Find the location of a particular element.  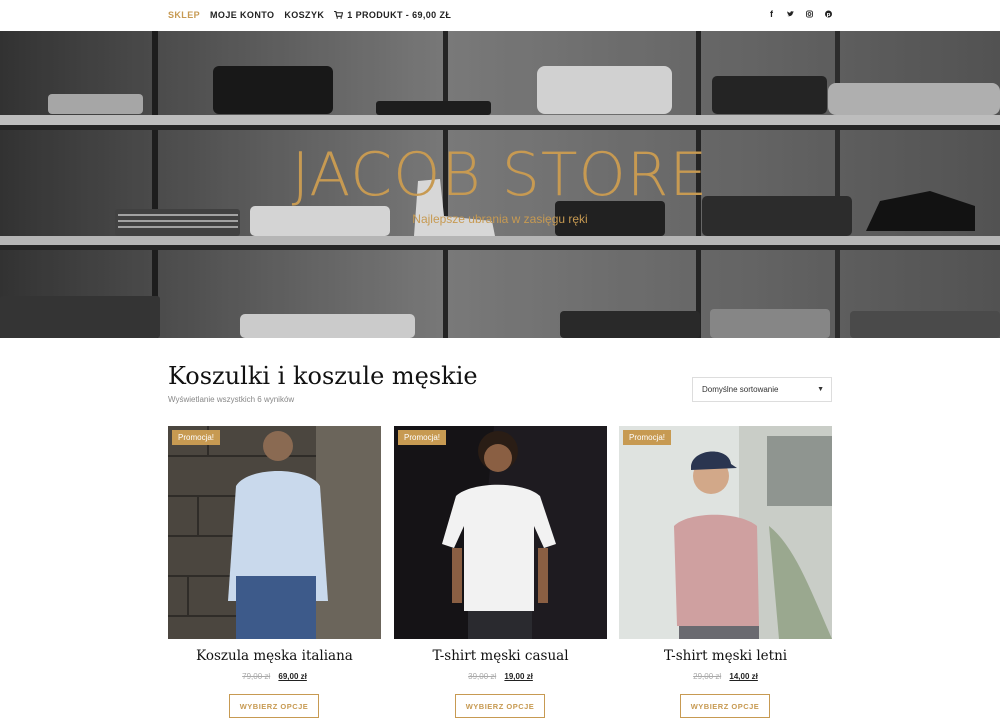

sort-select: Domyślne sortowanie ▼ is located at coordinates (762, 389).